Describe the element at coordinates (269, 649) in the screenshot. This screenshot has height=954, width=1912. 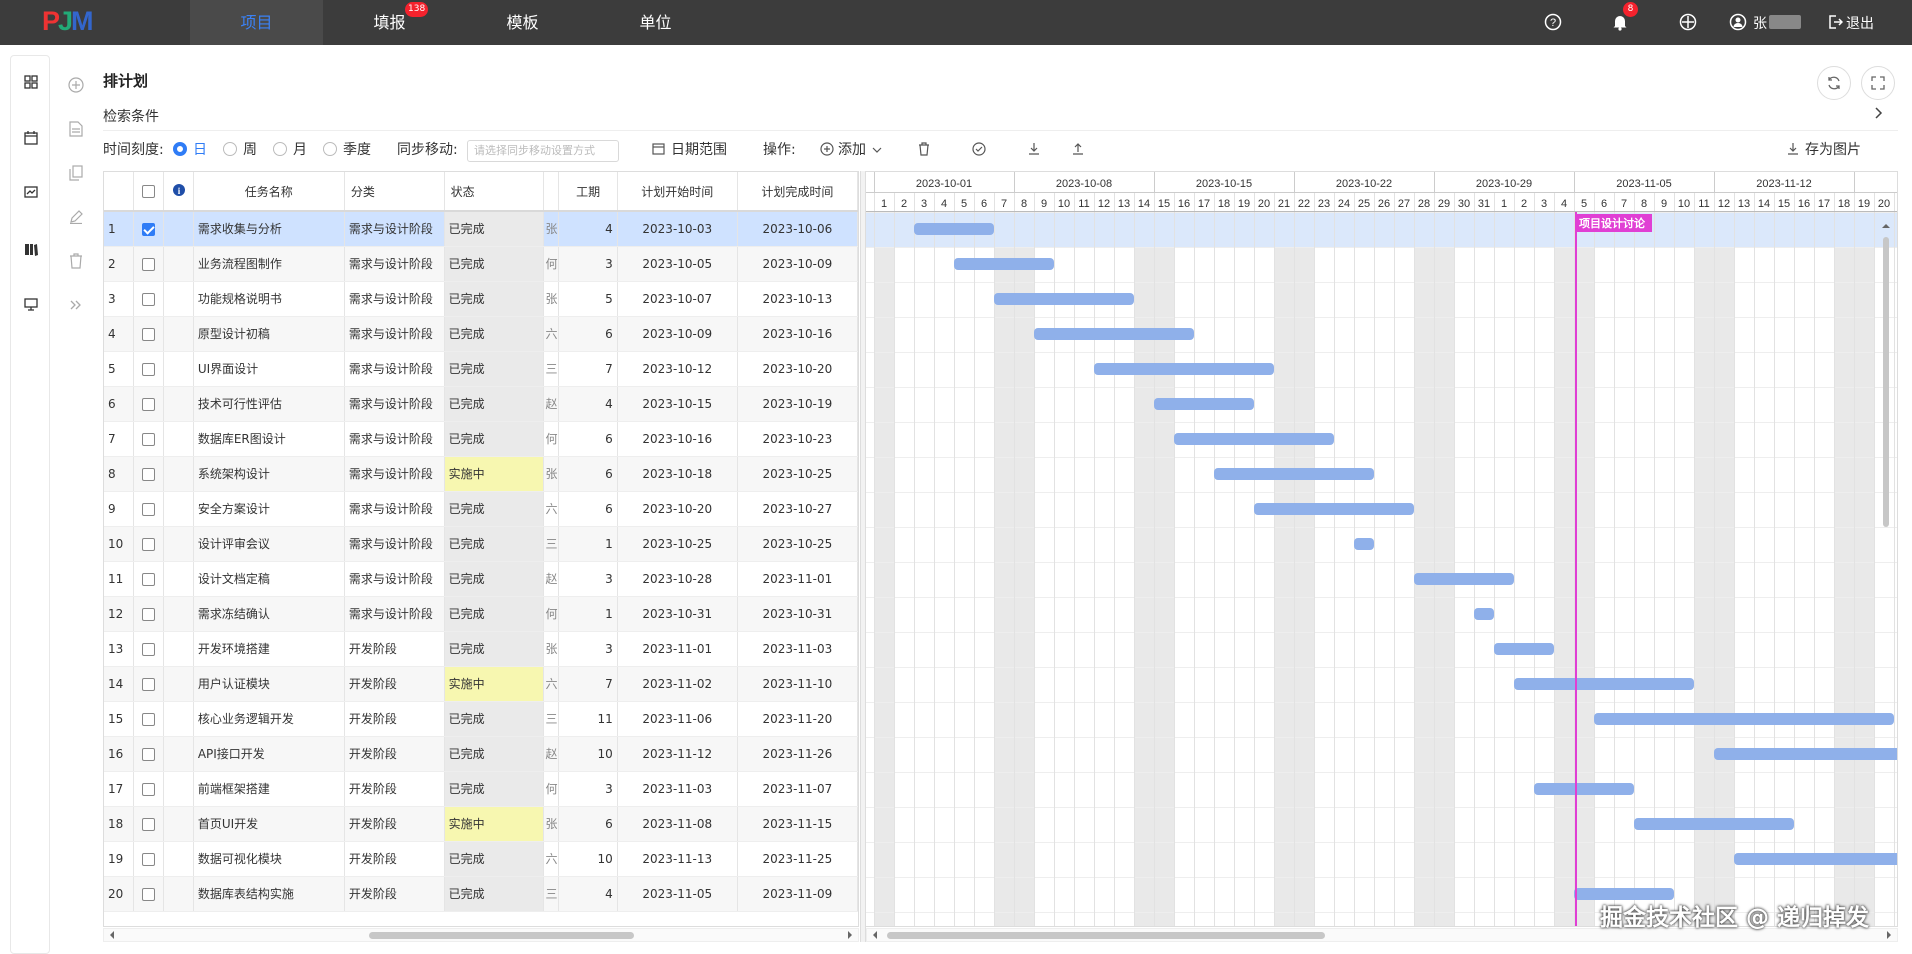
I see `task-name: 开发环境搭建` at that location.